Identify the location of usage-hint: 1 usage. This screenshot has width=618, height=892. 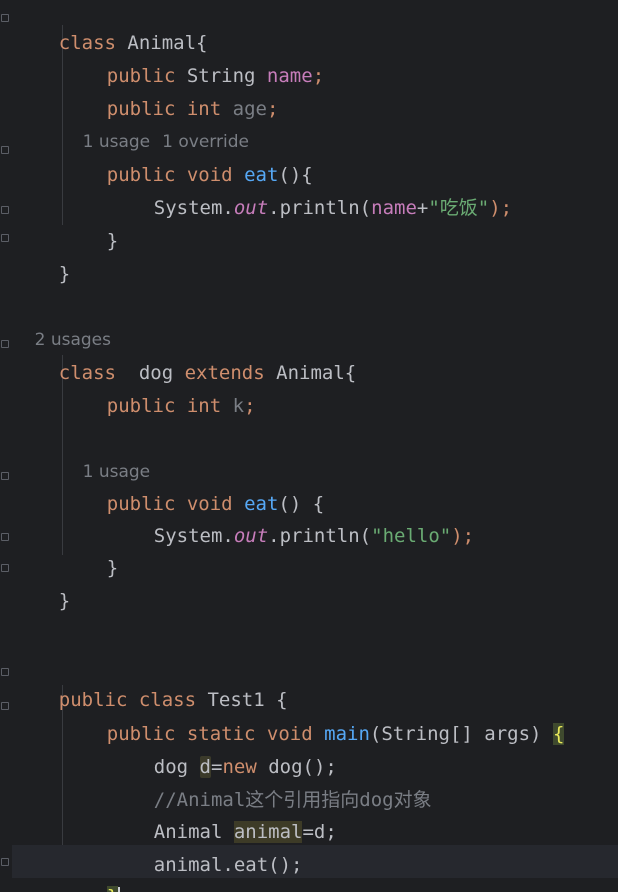
(111, 452).